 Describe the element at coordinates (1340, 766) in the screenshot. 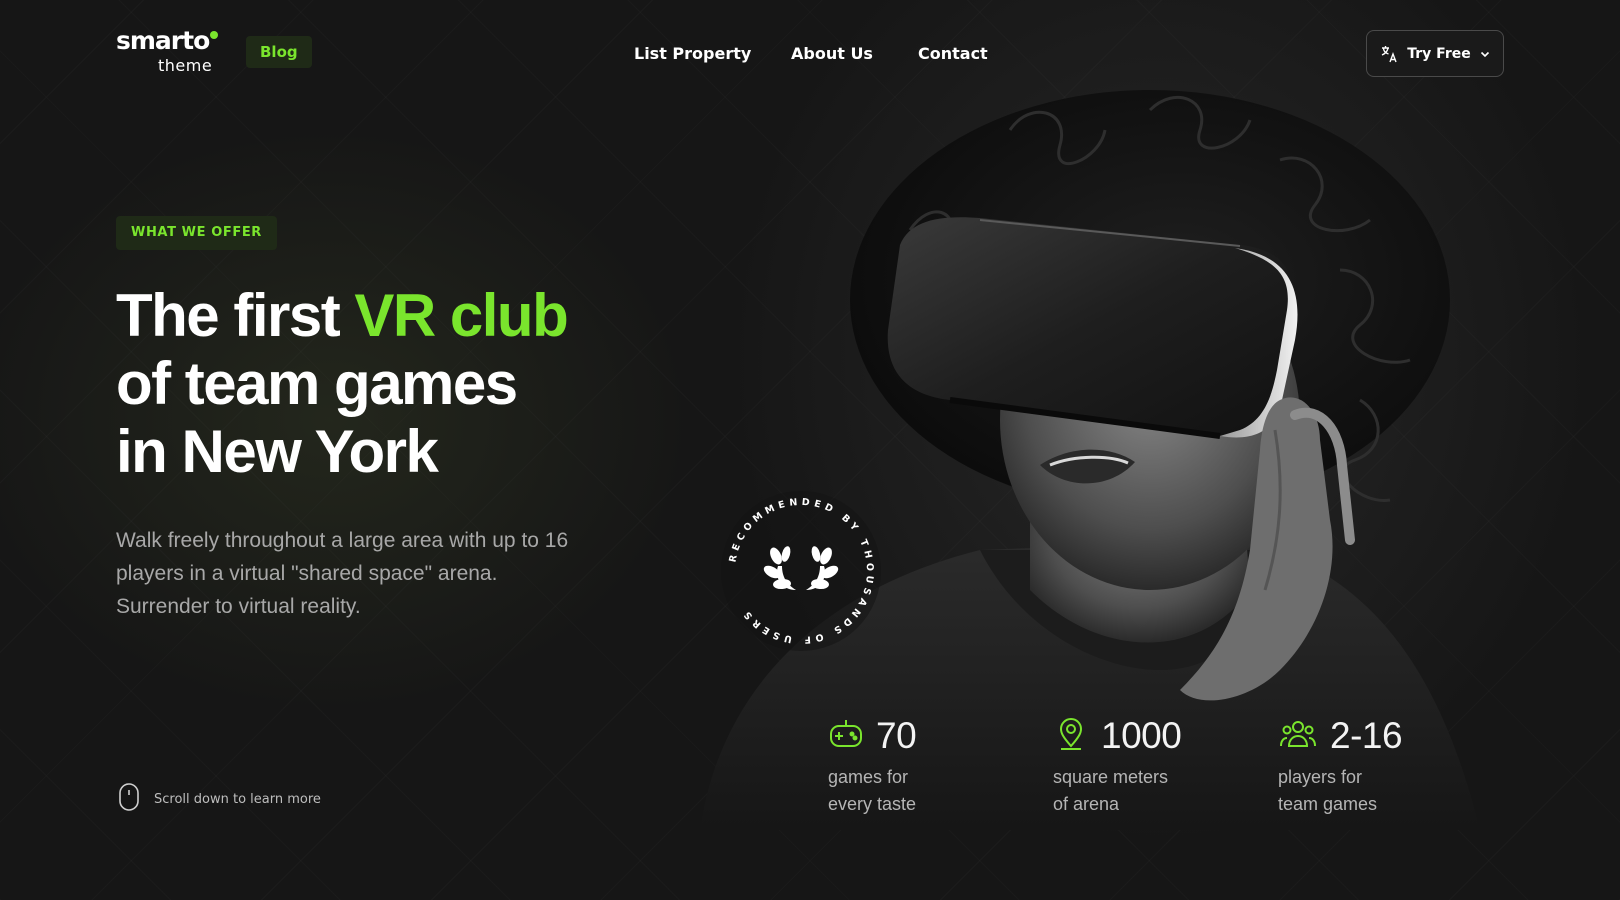

I see `stat-players: 2-16 players for team games` at that location.